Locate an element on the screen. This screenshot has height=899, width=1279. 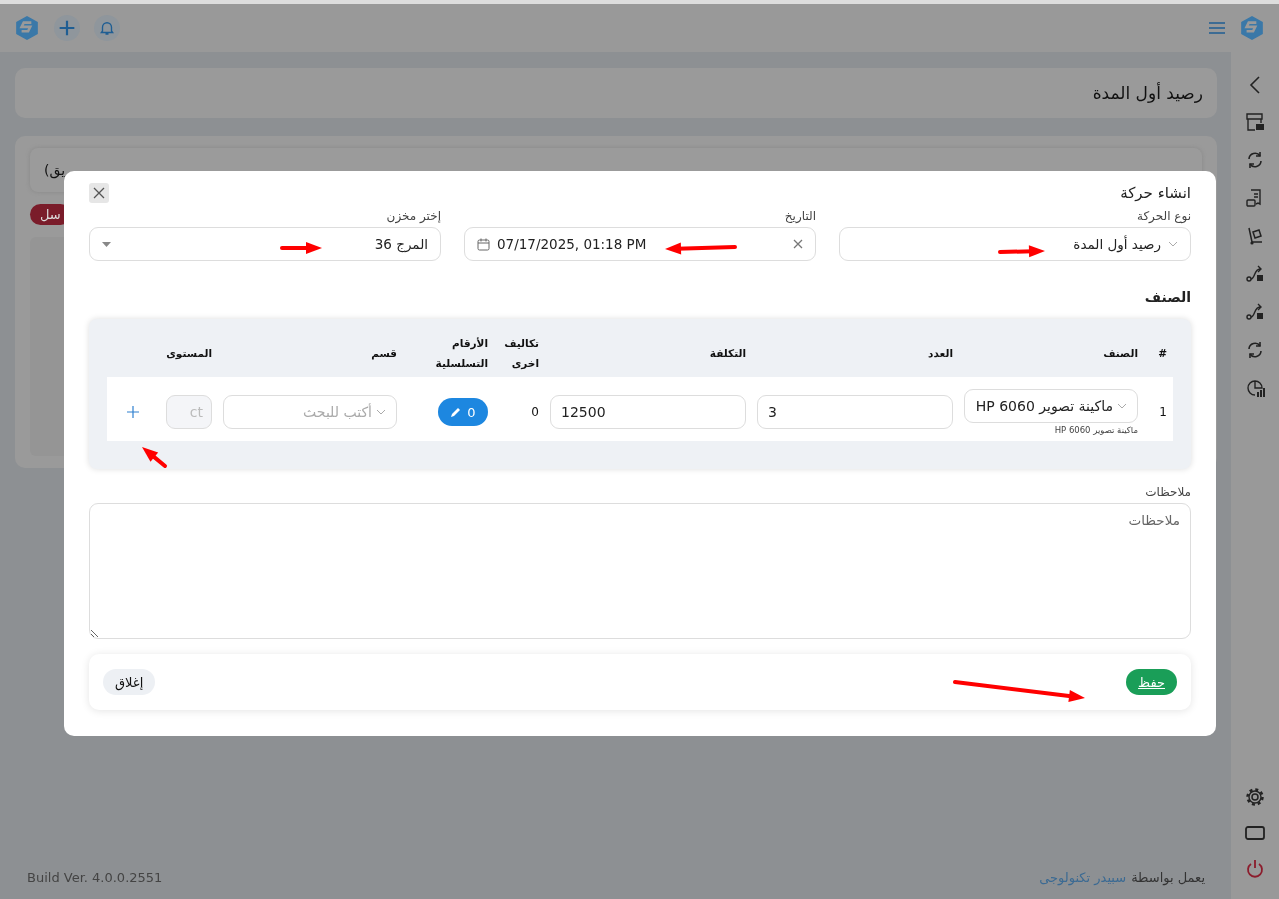
serials-button: 0 is located at coordinates (463, 412).